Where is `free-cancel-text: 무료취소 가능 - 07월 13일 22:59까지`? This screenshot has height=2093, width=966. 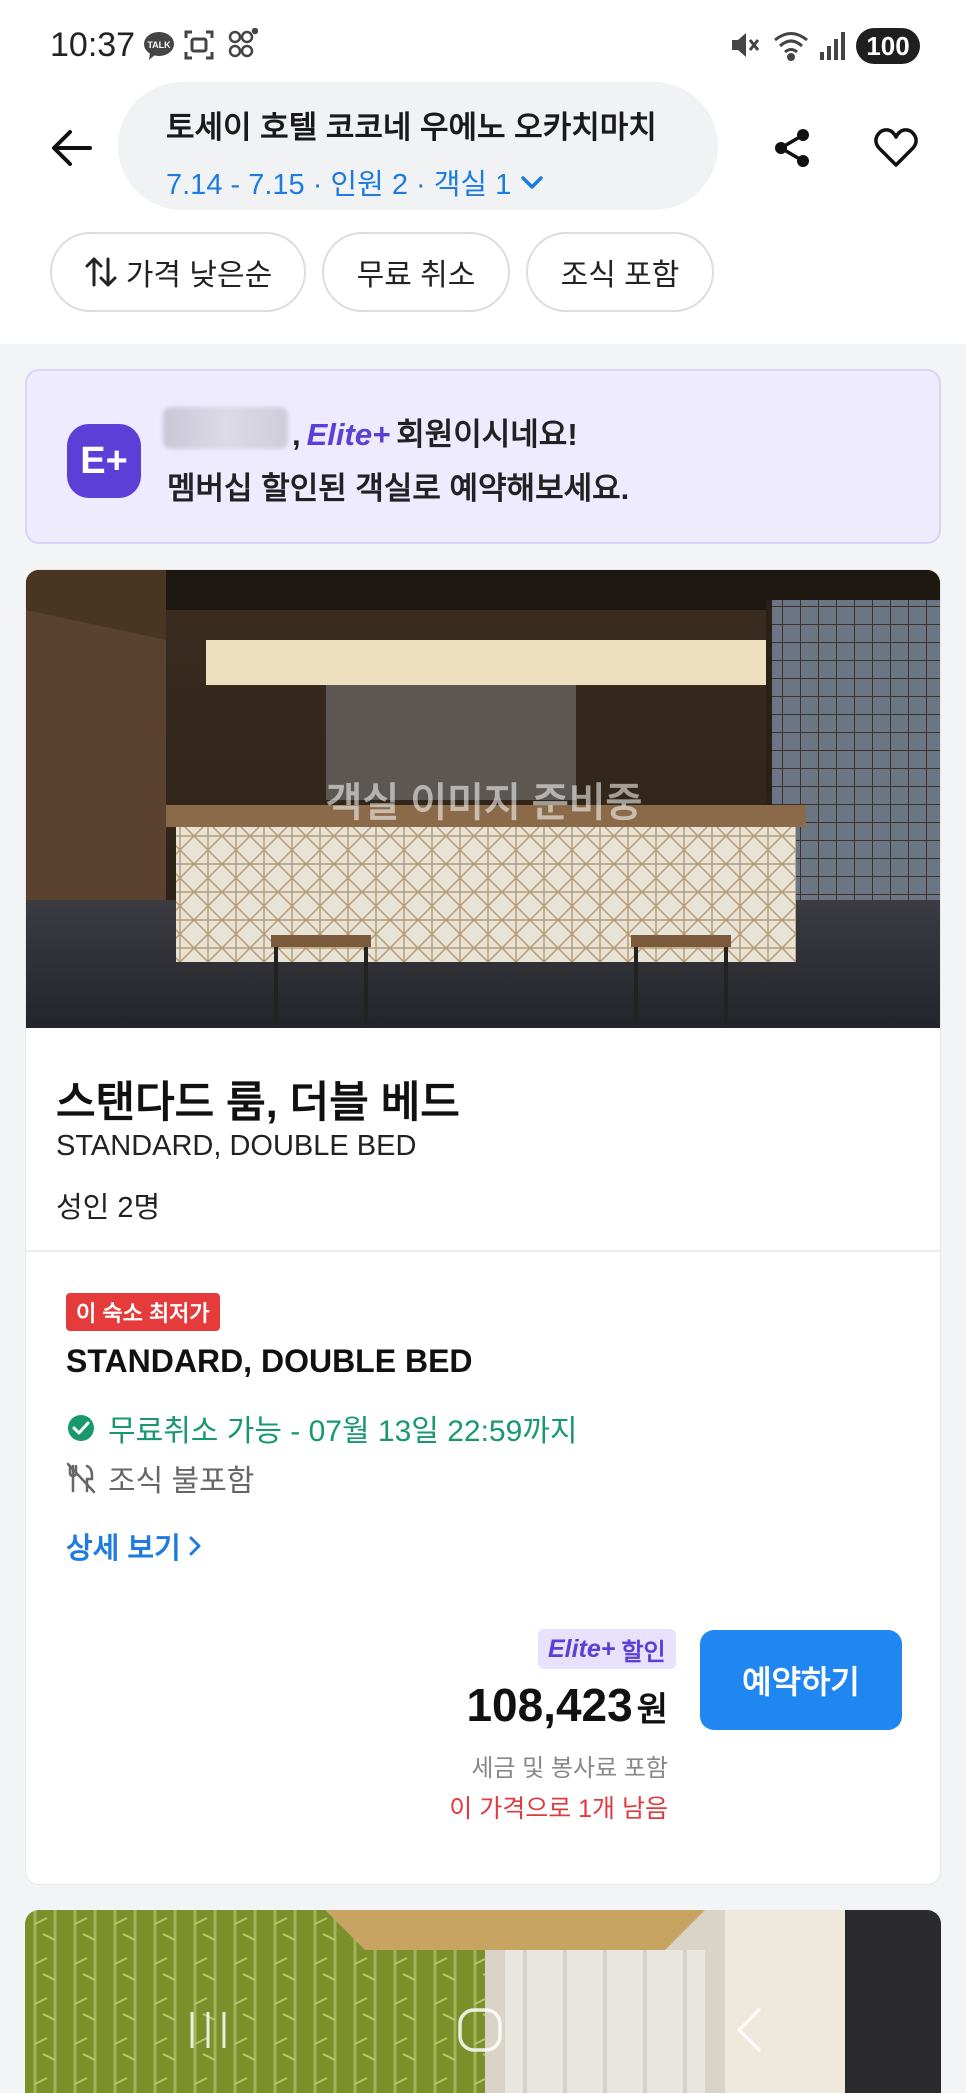
free-cancel-text: 무료취소 가능 - 07월 13일 22:59까지 is located at coordinates (343, 1431).